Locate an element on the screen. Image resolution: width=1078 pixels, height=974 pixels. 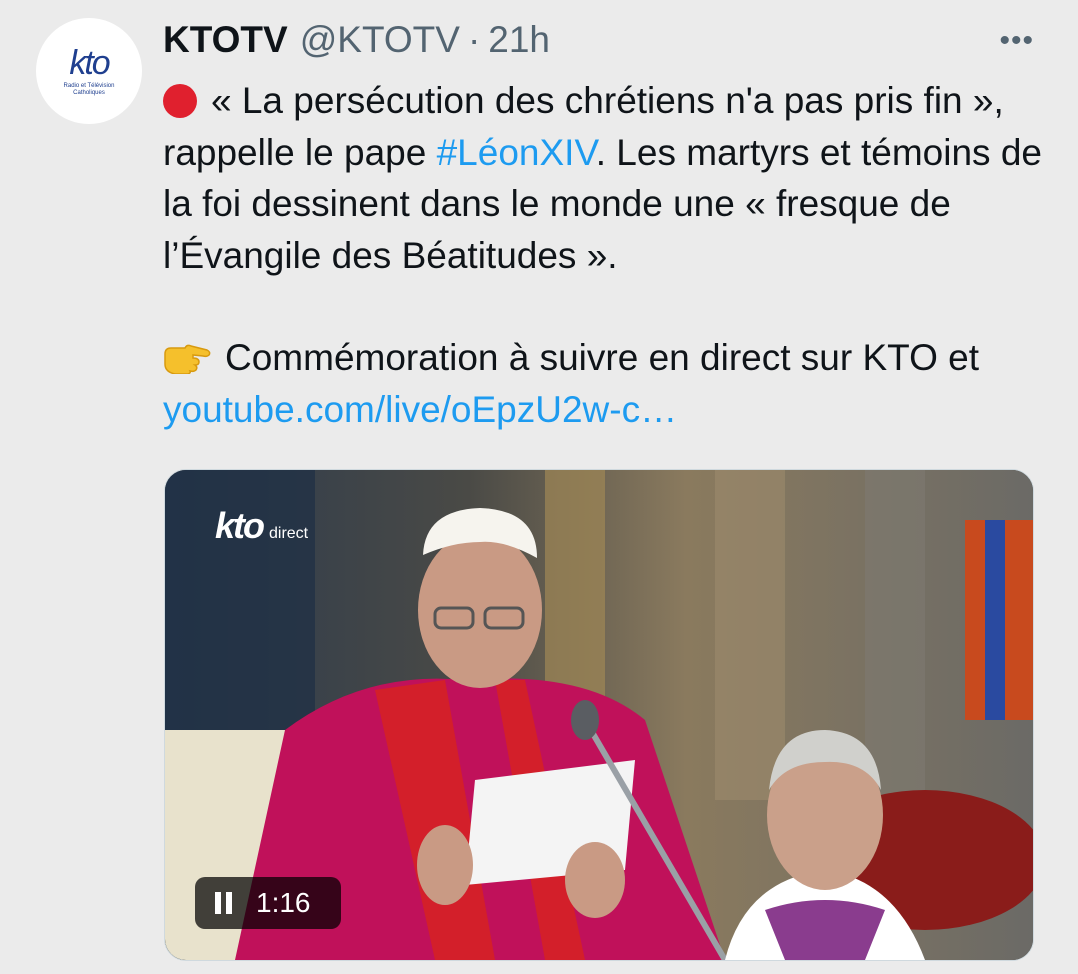
video-playback-control: 1:16 is located at coordinates (268, 903).